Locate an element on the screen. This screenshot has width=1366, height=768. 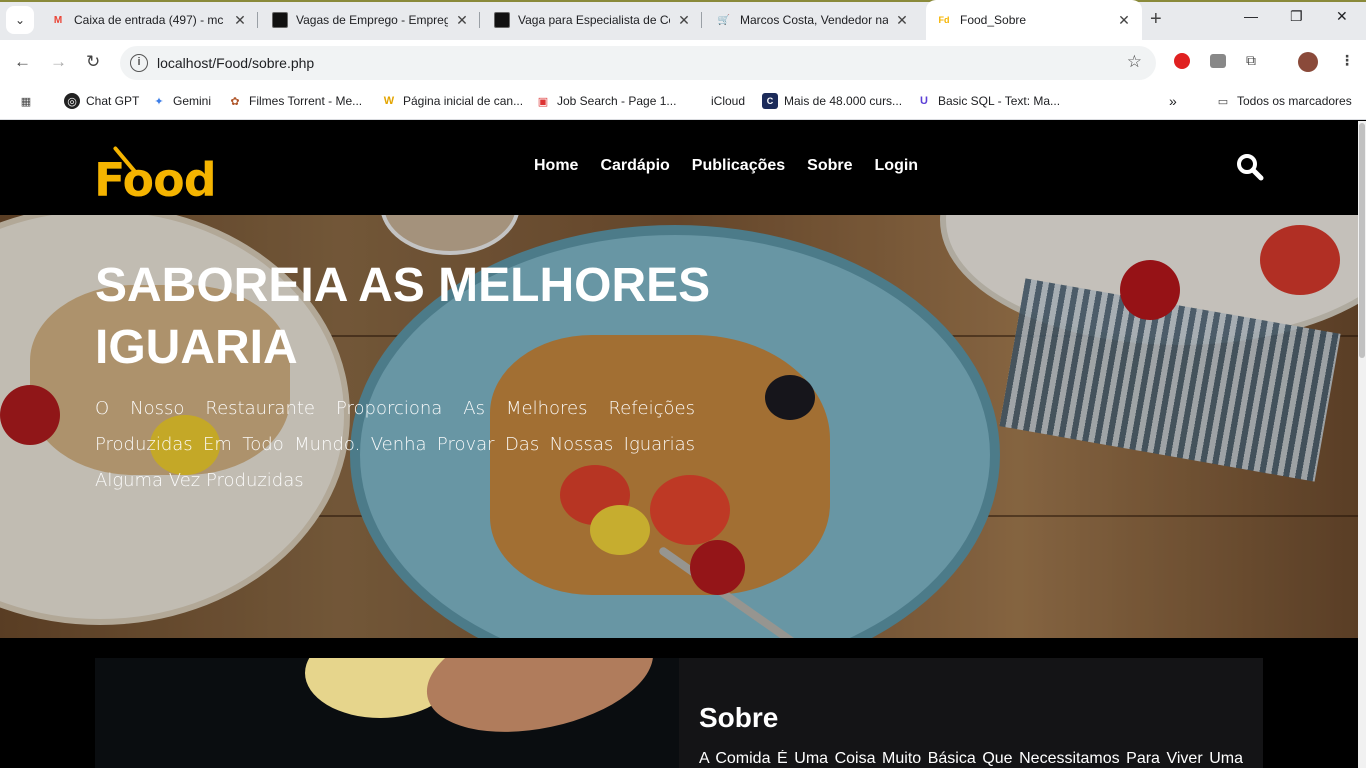
page-scrollbar is located at coordinates (1362, 444).